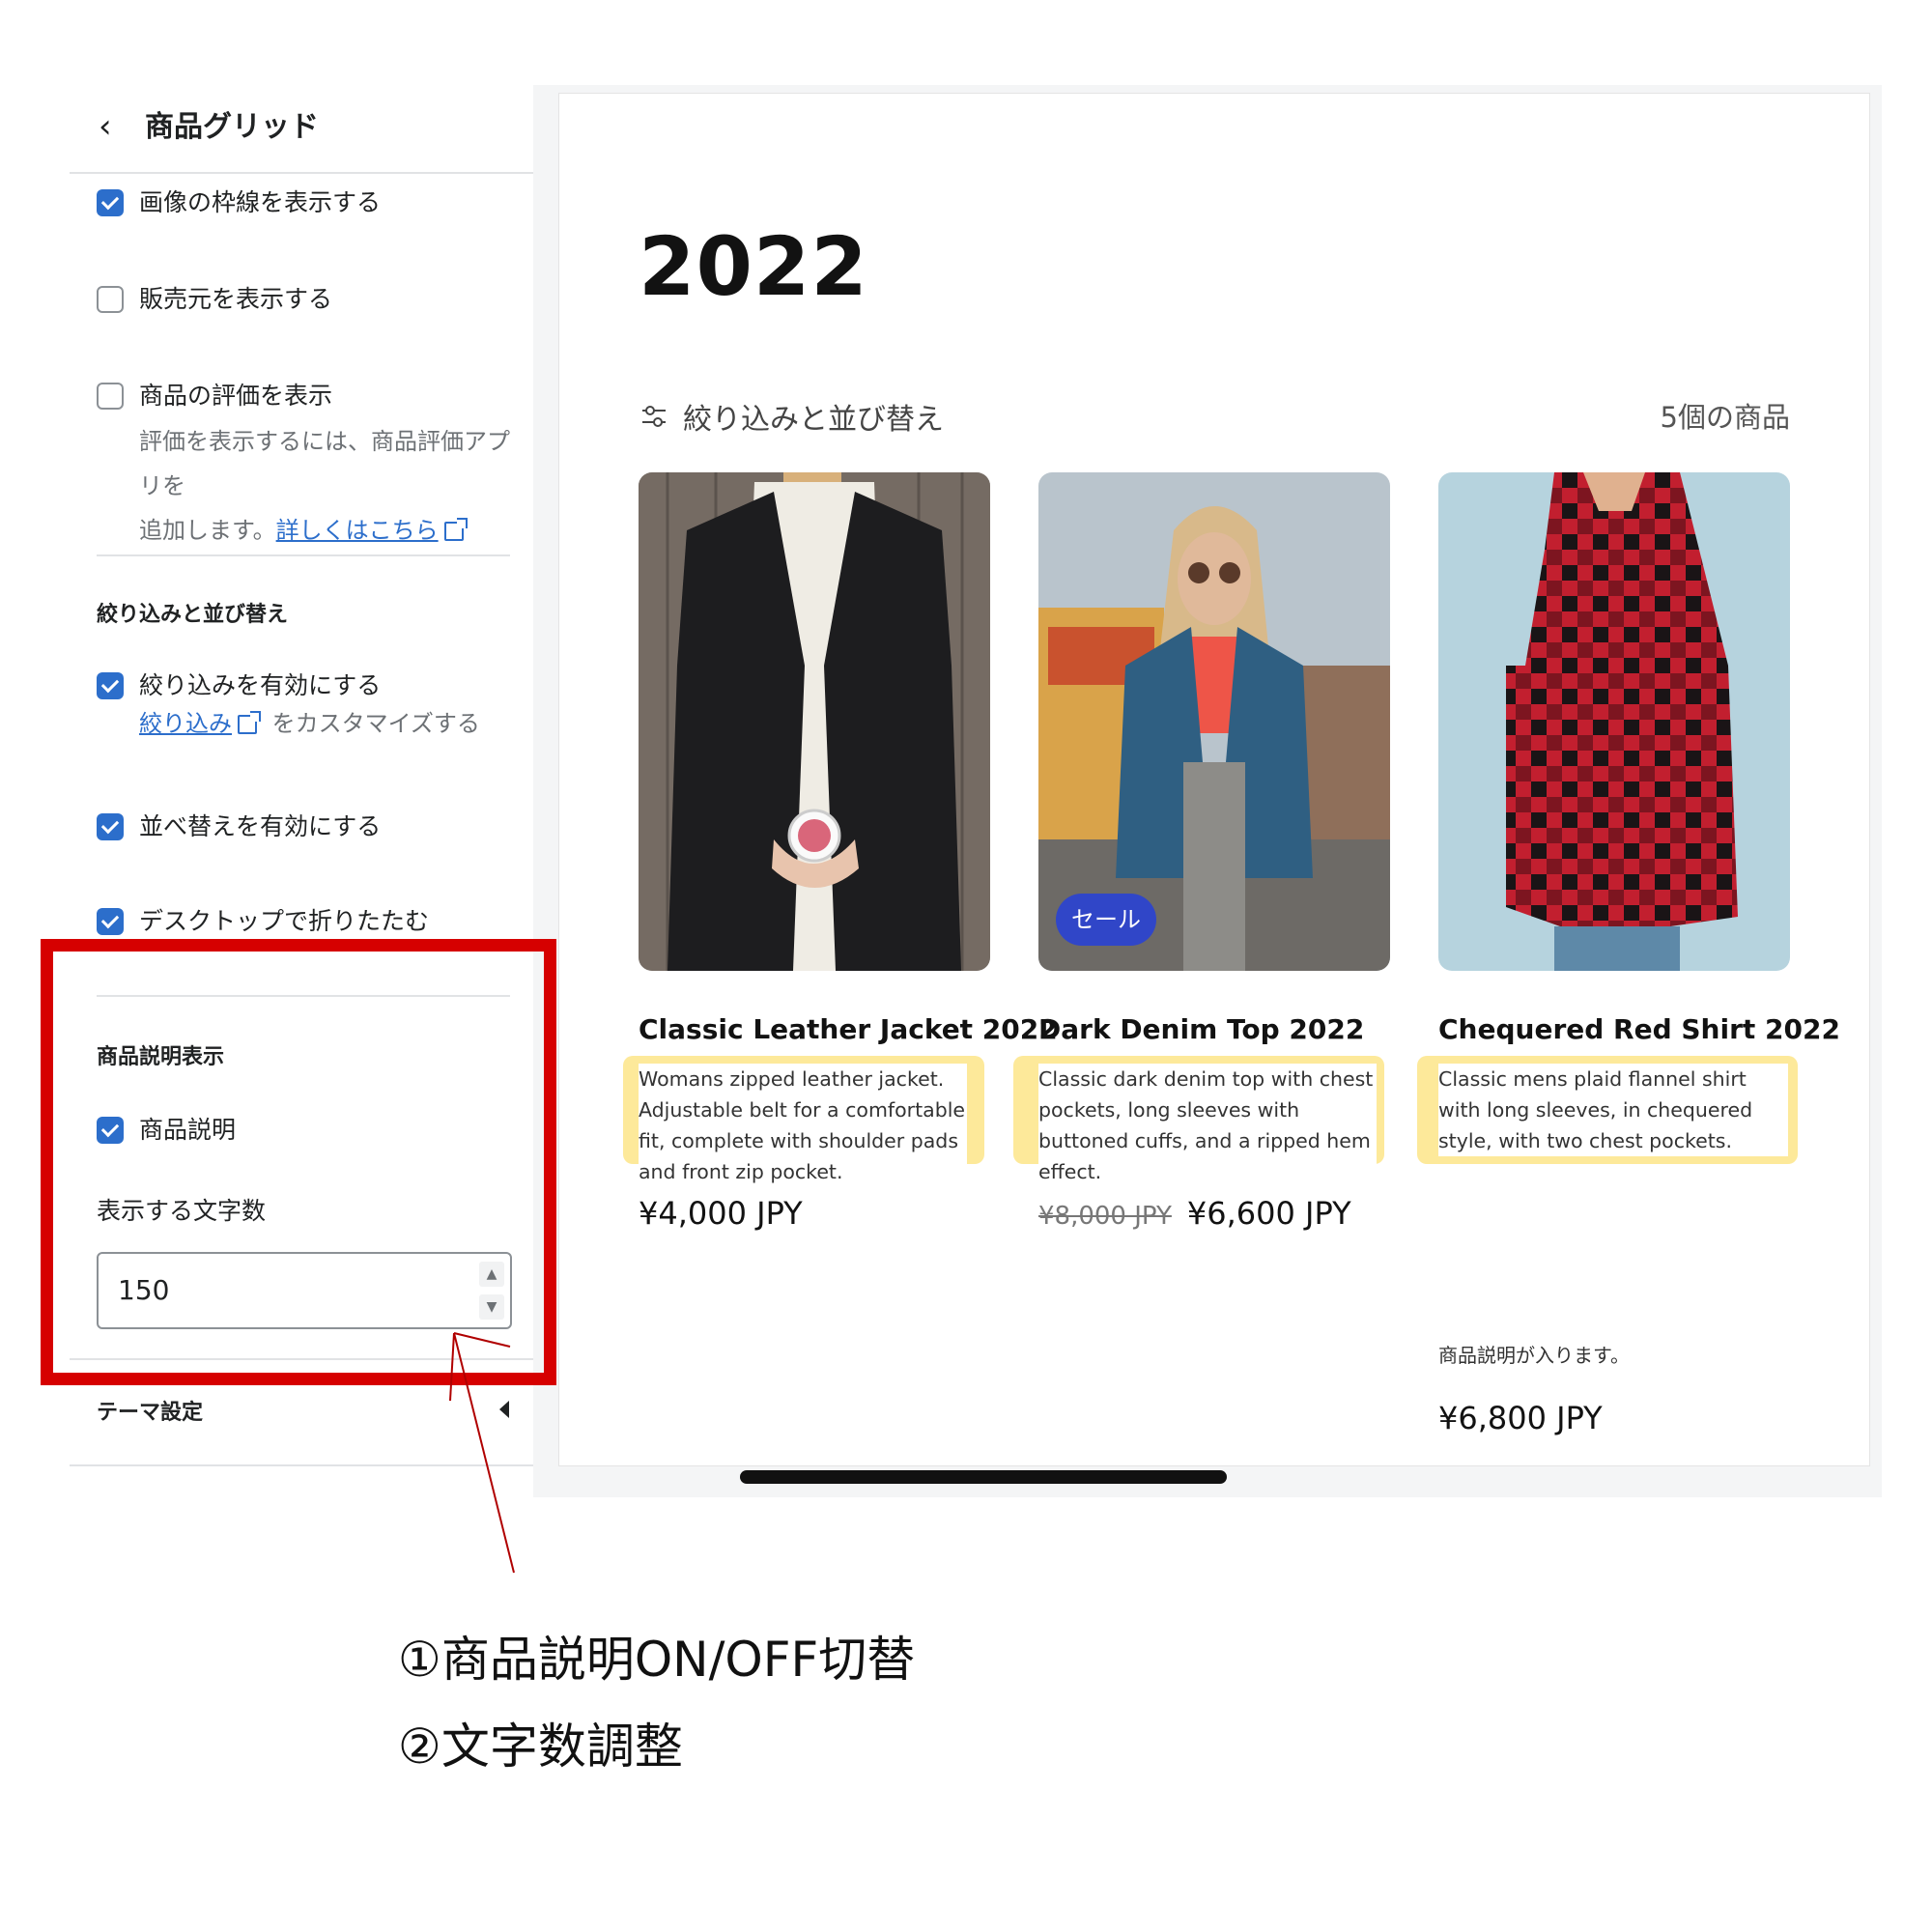  I want to click on caret-left-icon, so click(504, 1409).